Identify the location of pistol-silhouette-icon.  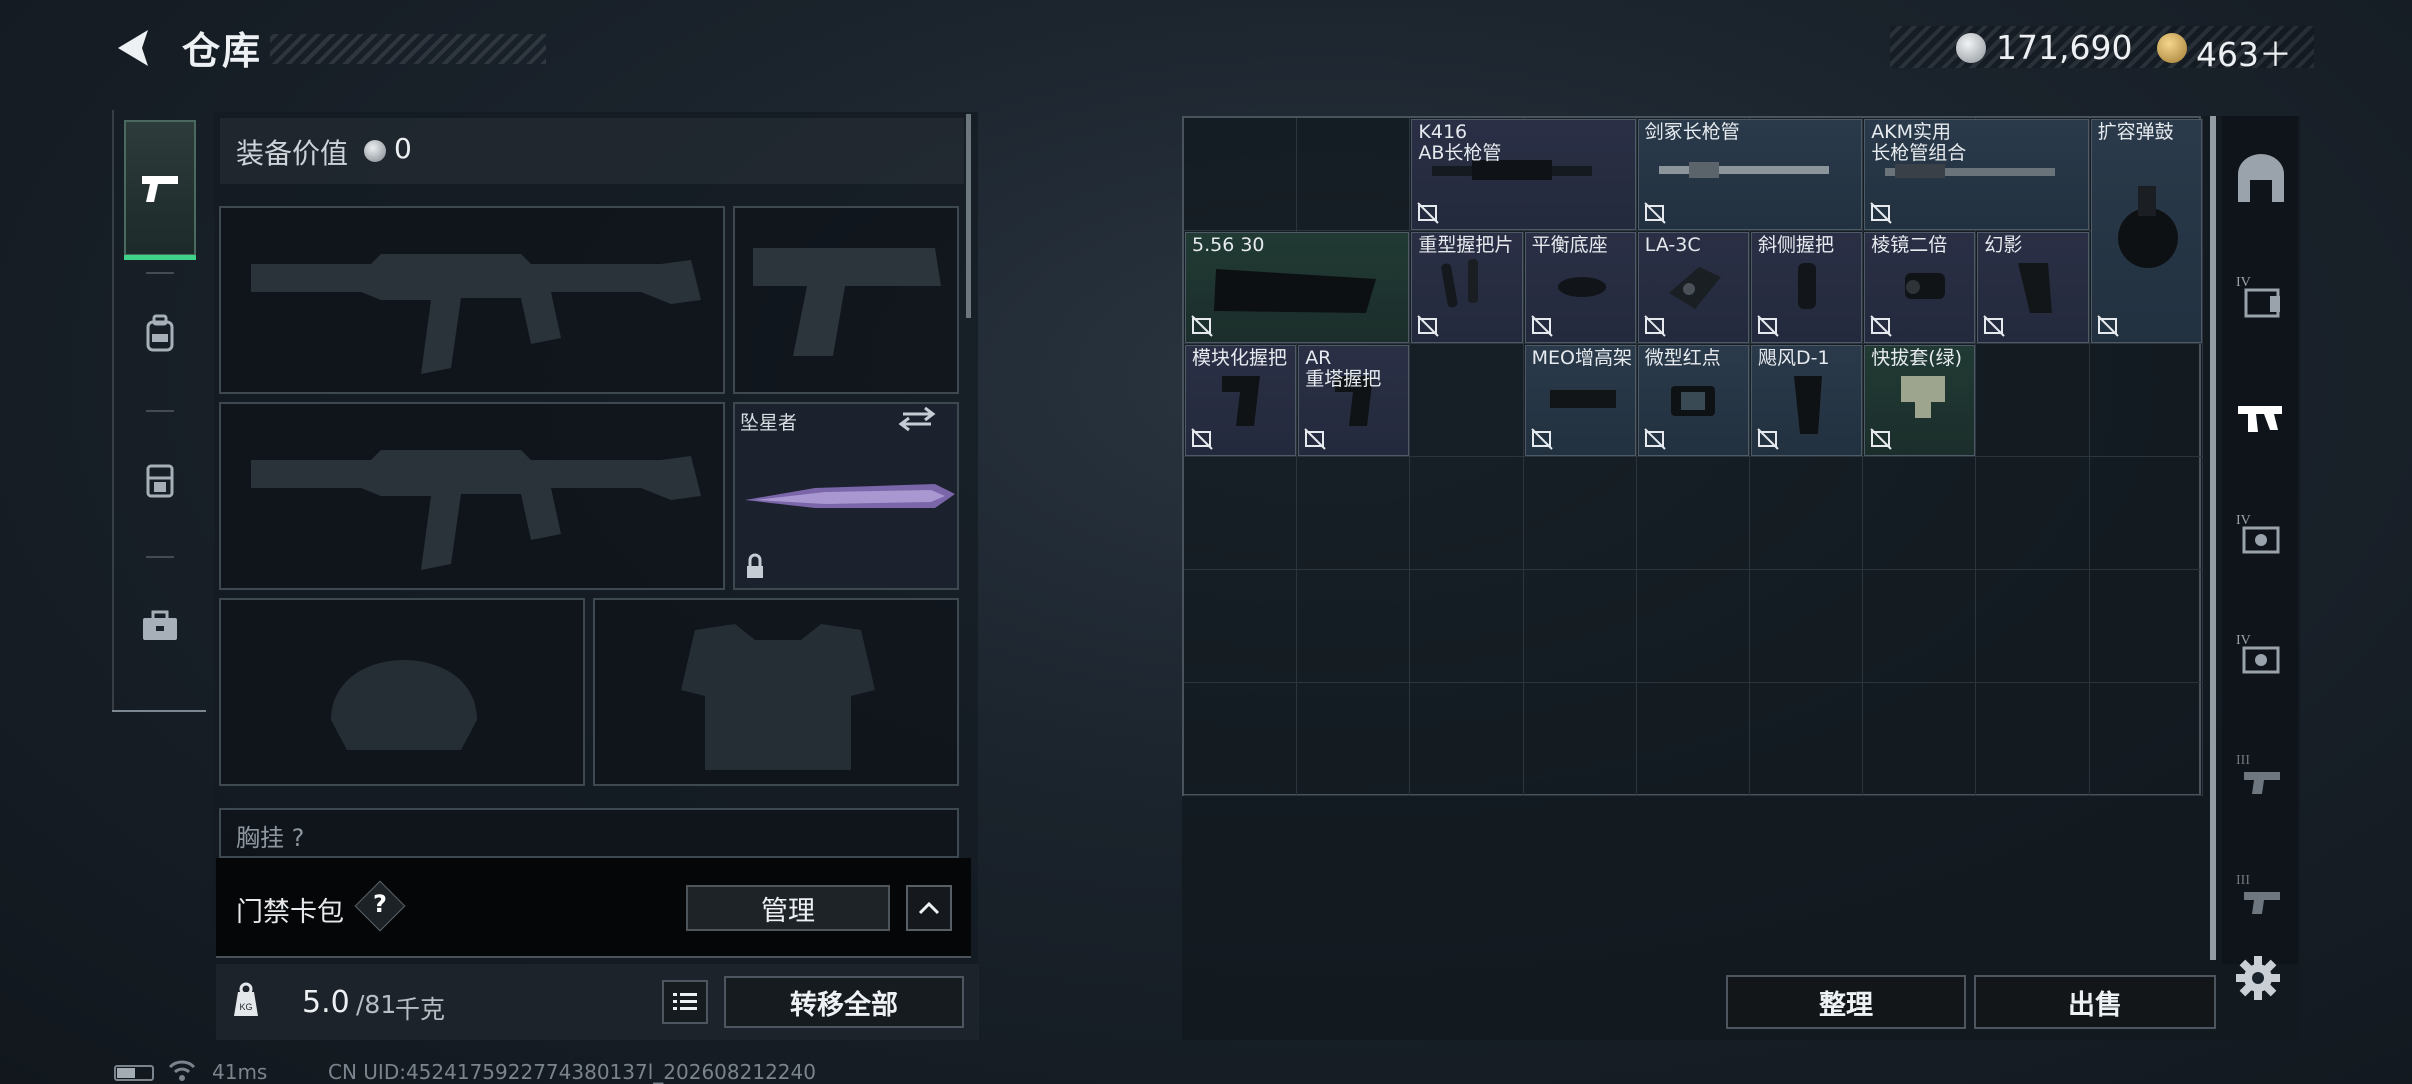
(847, 302).